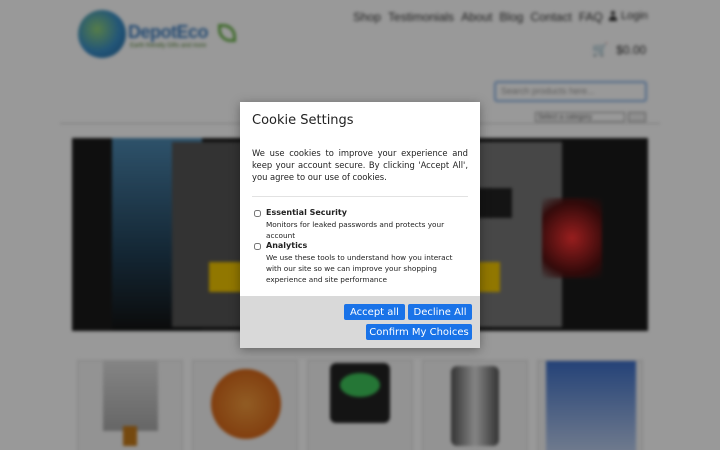  I want to click on accept-all-button: Accept all, so click(374, 312).